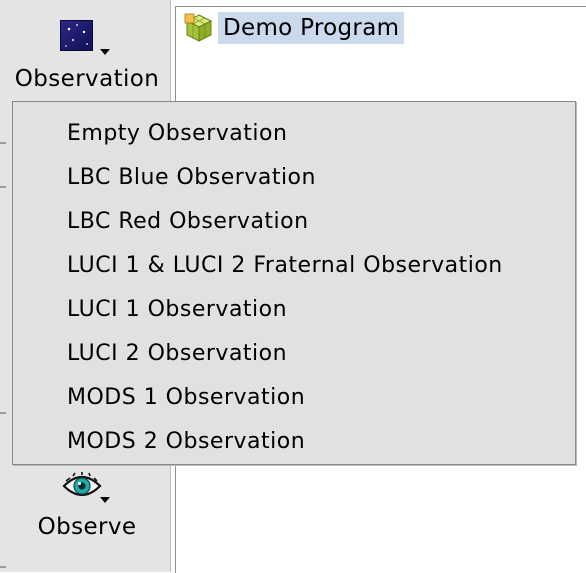  Describe the element at coordinates (294, 352) in the screenshot. I see `menu-item-luci-2-observation: LUCI 2 Observation` at that location.